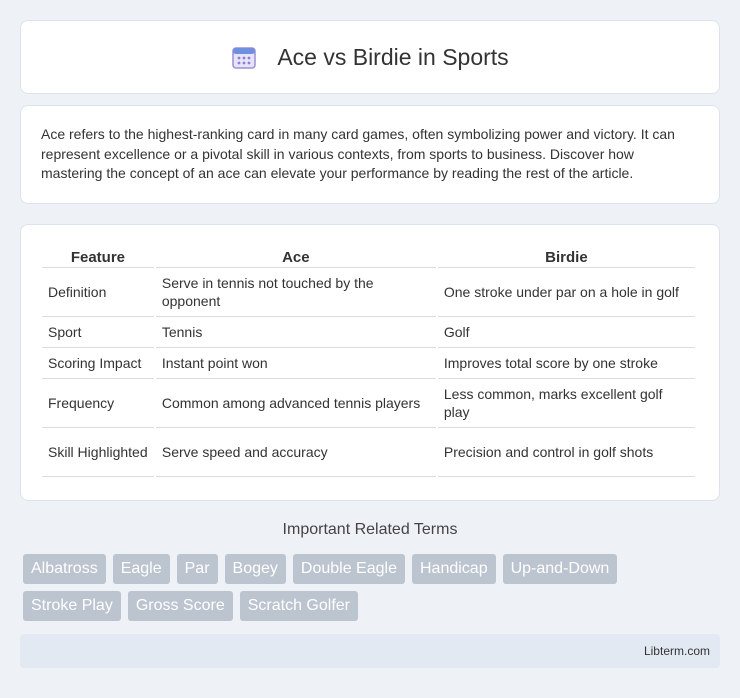 Image resolution: width=740 pixels, height=698 pixels. What do you see at coordinates (98, 363) in the screenshot?
I see `table-cell: Scoring Impact` at bounding box center [98, 363].